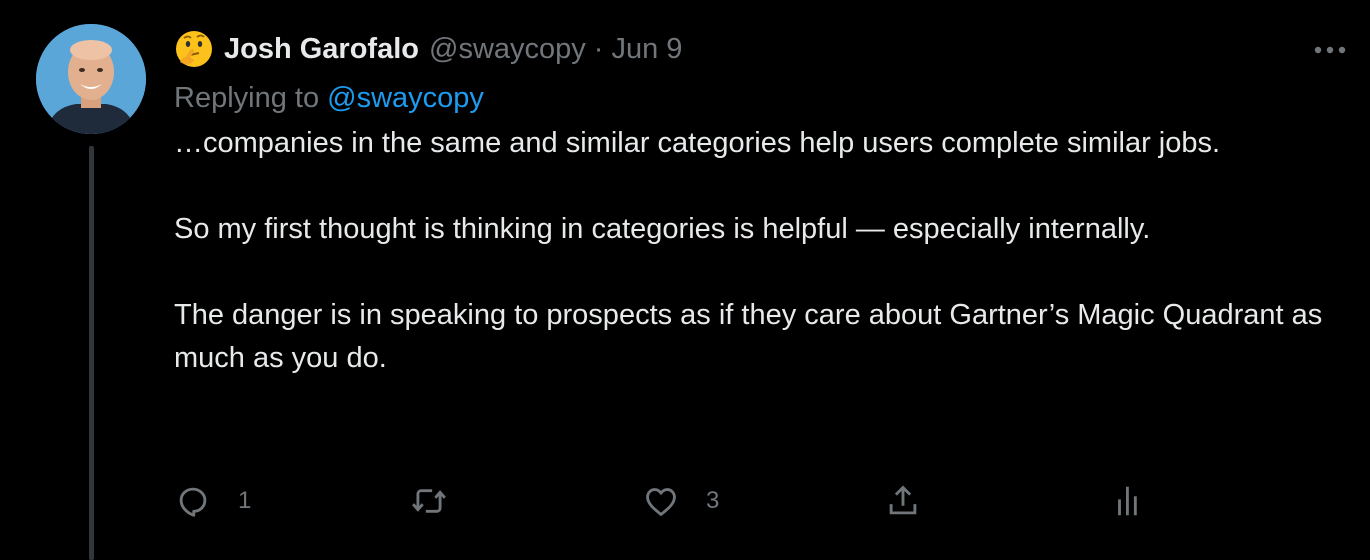 This screenshot has width=1370, height=560. I want to click on retweet-icon, so click(429, 501).